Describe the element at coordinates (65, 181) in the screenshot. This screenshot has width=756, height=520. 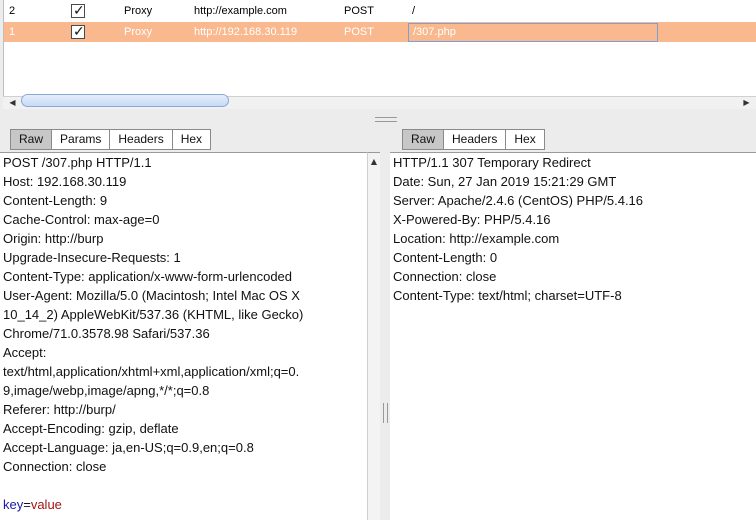
I see `request-line: Host: 192.168.30.119` at that location.